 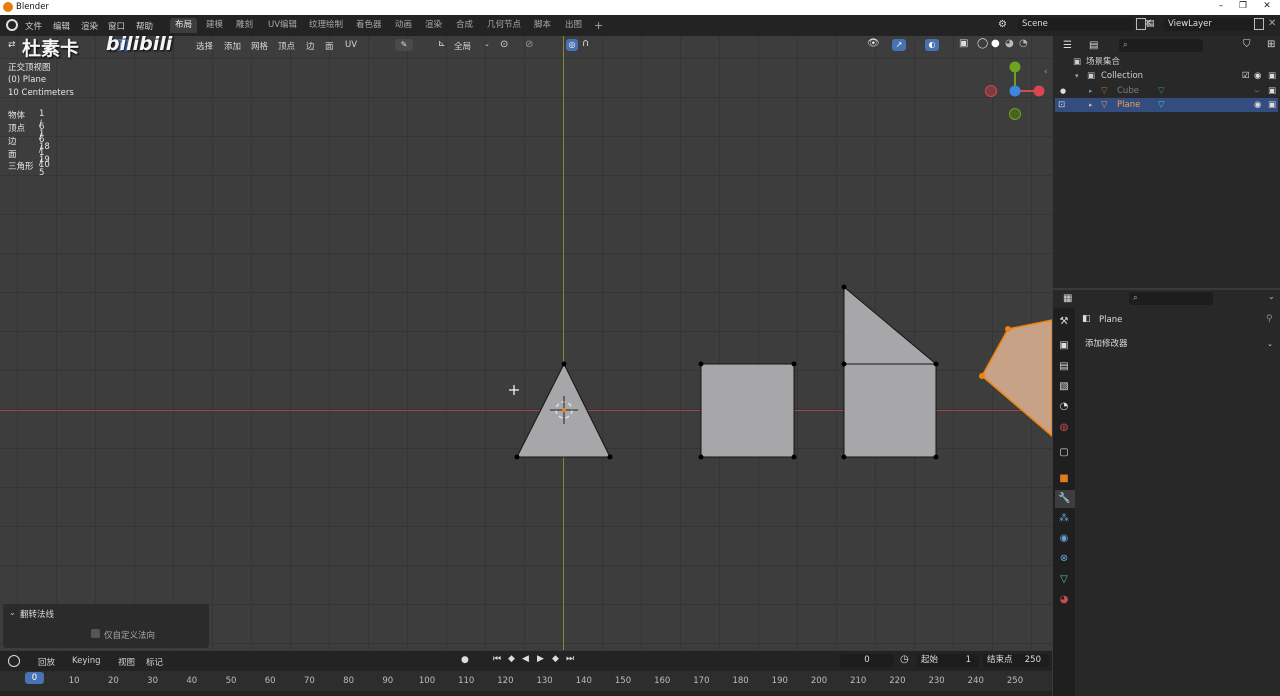 What do you see at coordinates (1209, 24) in the screenshot?
I see `view-layer-field: ViewLayer` at bounding box center [1209, 24].